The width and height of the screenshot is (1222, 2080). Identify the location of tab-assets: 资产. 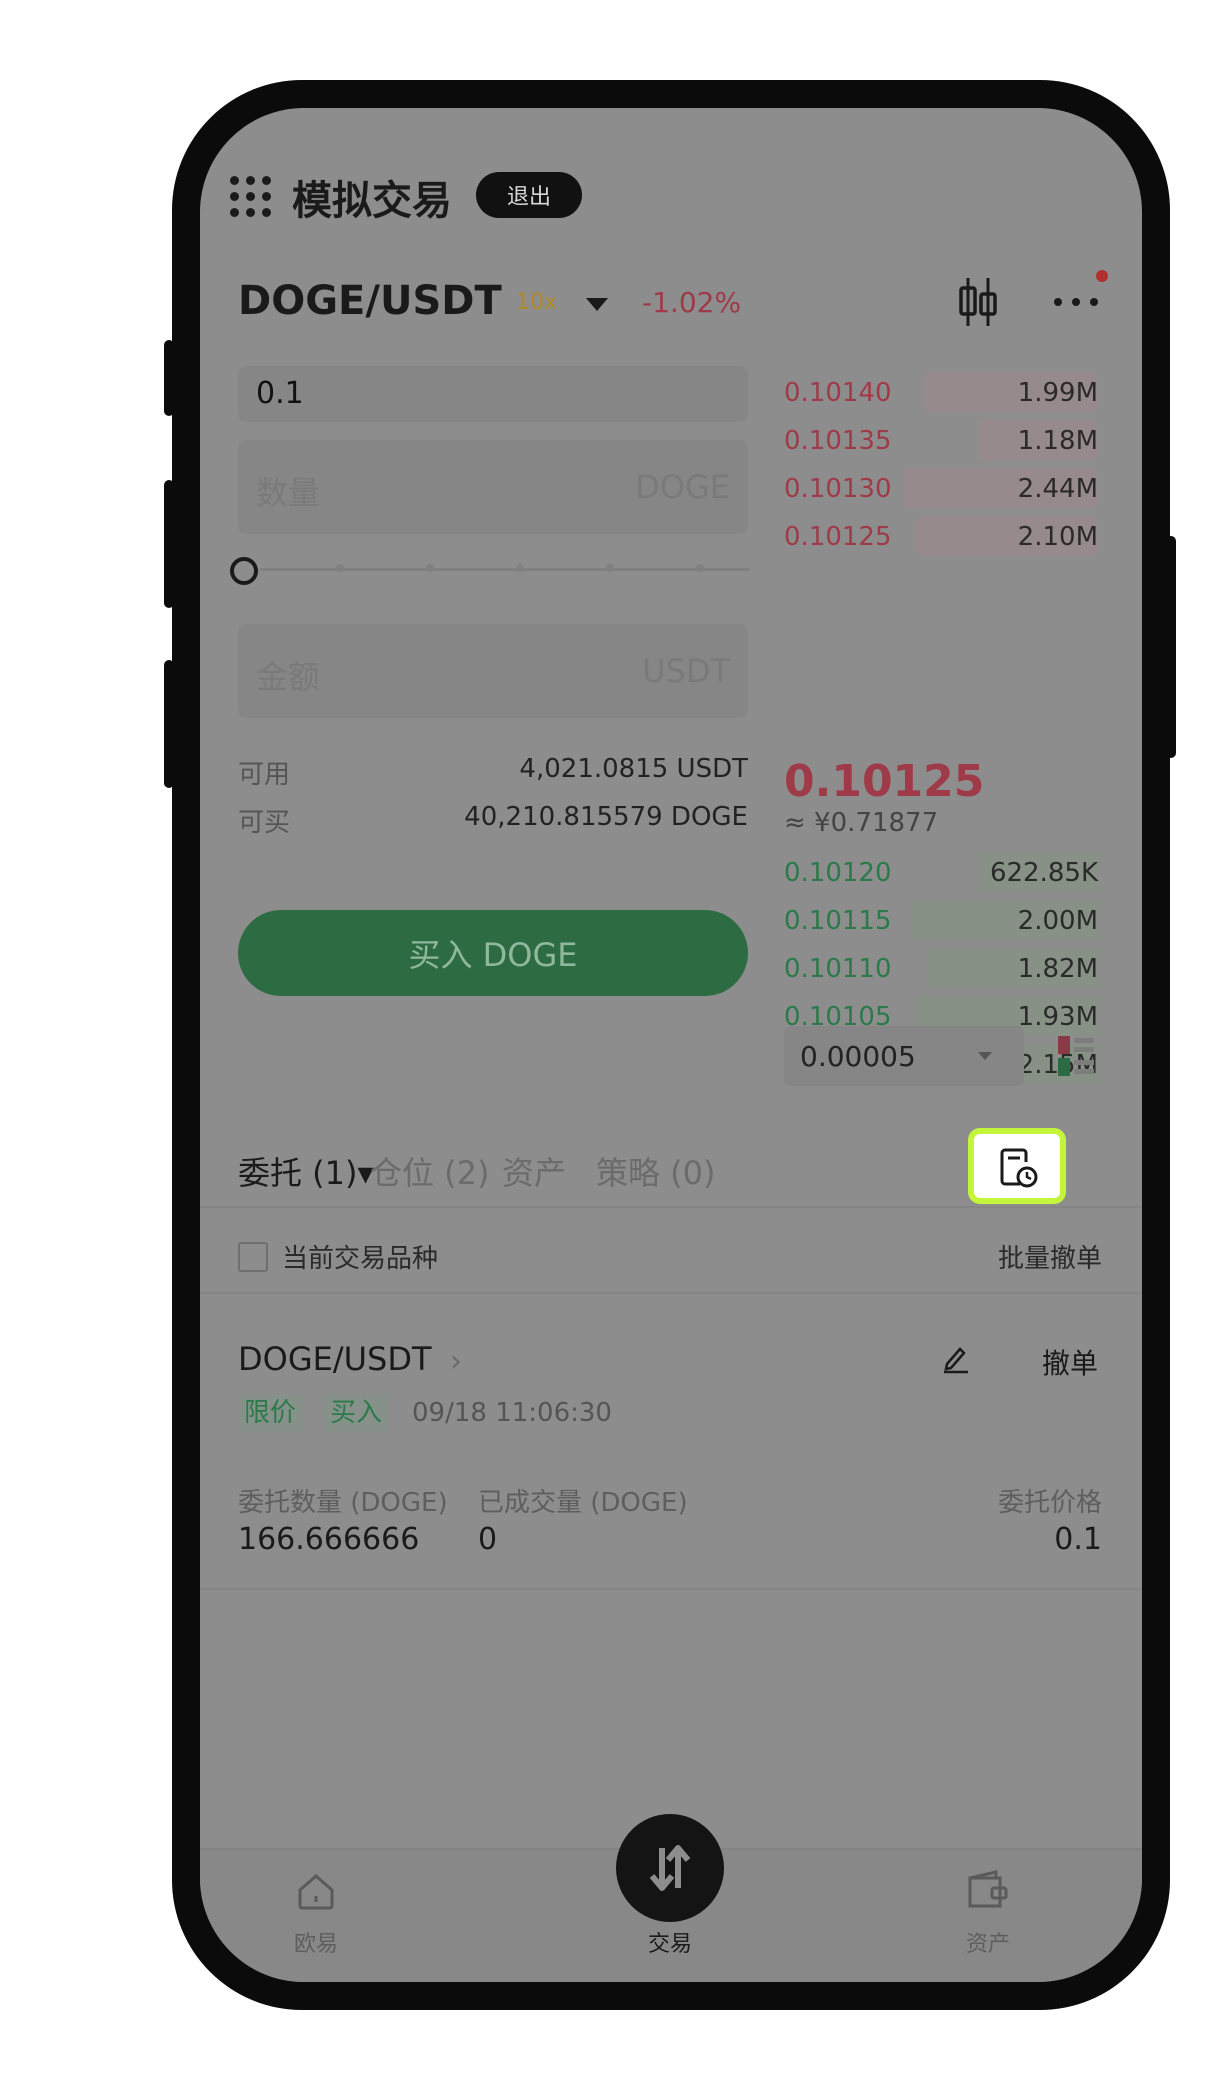
(534, 1171).